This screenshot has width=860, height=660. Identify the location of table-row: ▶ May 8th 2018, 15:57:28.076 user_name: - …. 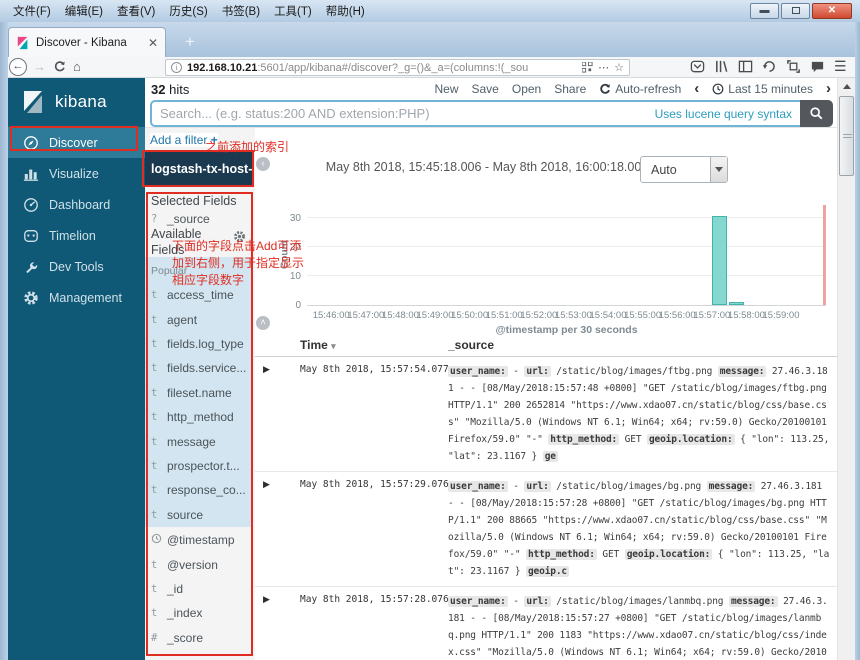
(546, 623).